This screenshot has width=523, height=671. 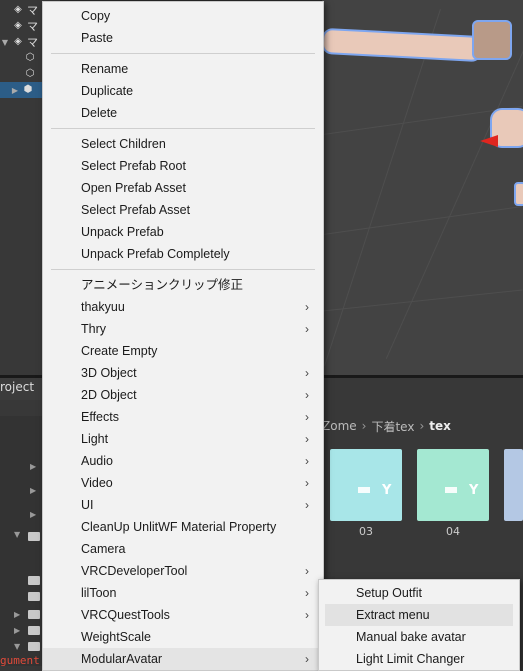 I want to click on submenu-item-manual-bake-avatar: Manual bake avatar, so click(x=419, y=637).